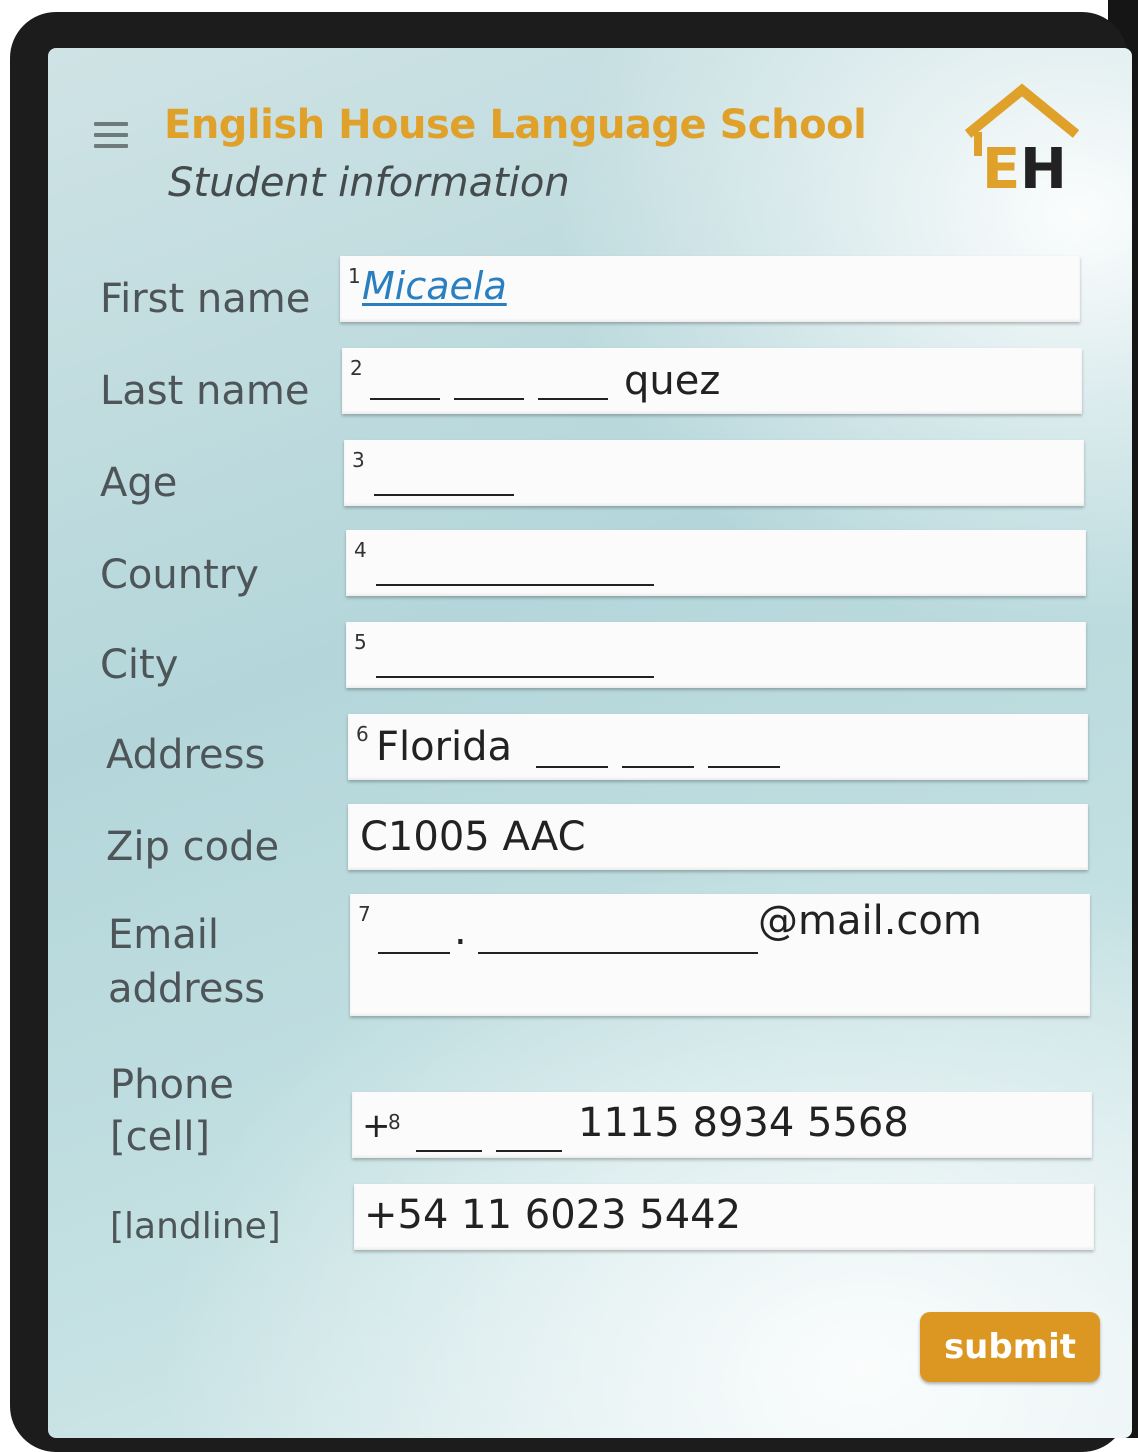 This screenshot has width=1138, height=1452. What do you see at coordinates (362, 734) in the screenshot?
I see `question-number: 6` at bounding box center [362, 734].